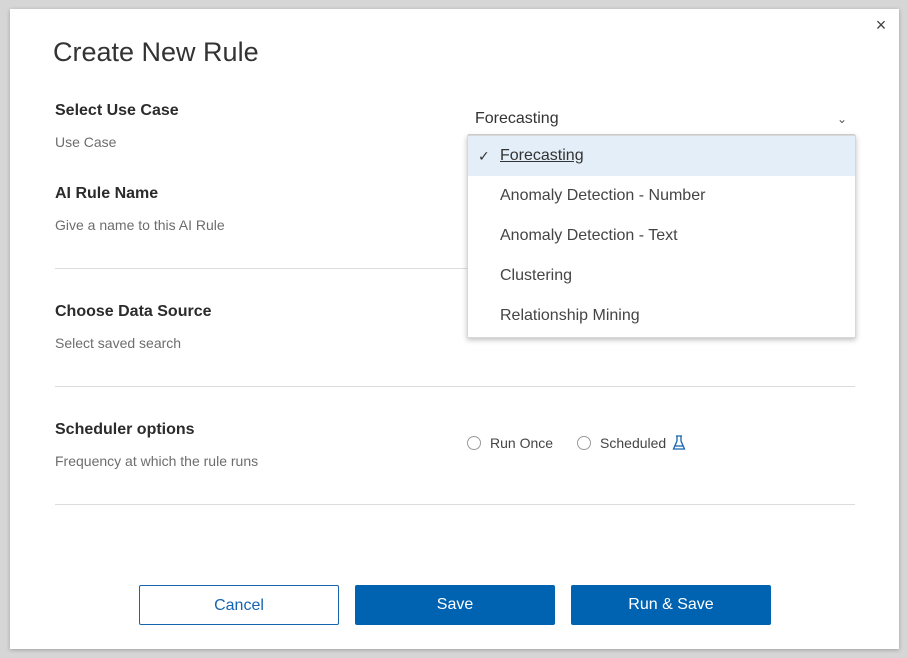  What do you see at coordinates (631, 443) in the screenshot?
I see `scheduled-radio: Scheduled` at bounding box center [631, 443].